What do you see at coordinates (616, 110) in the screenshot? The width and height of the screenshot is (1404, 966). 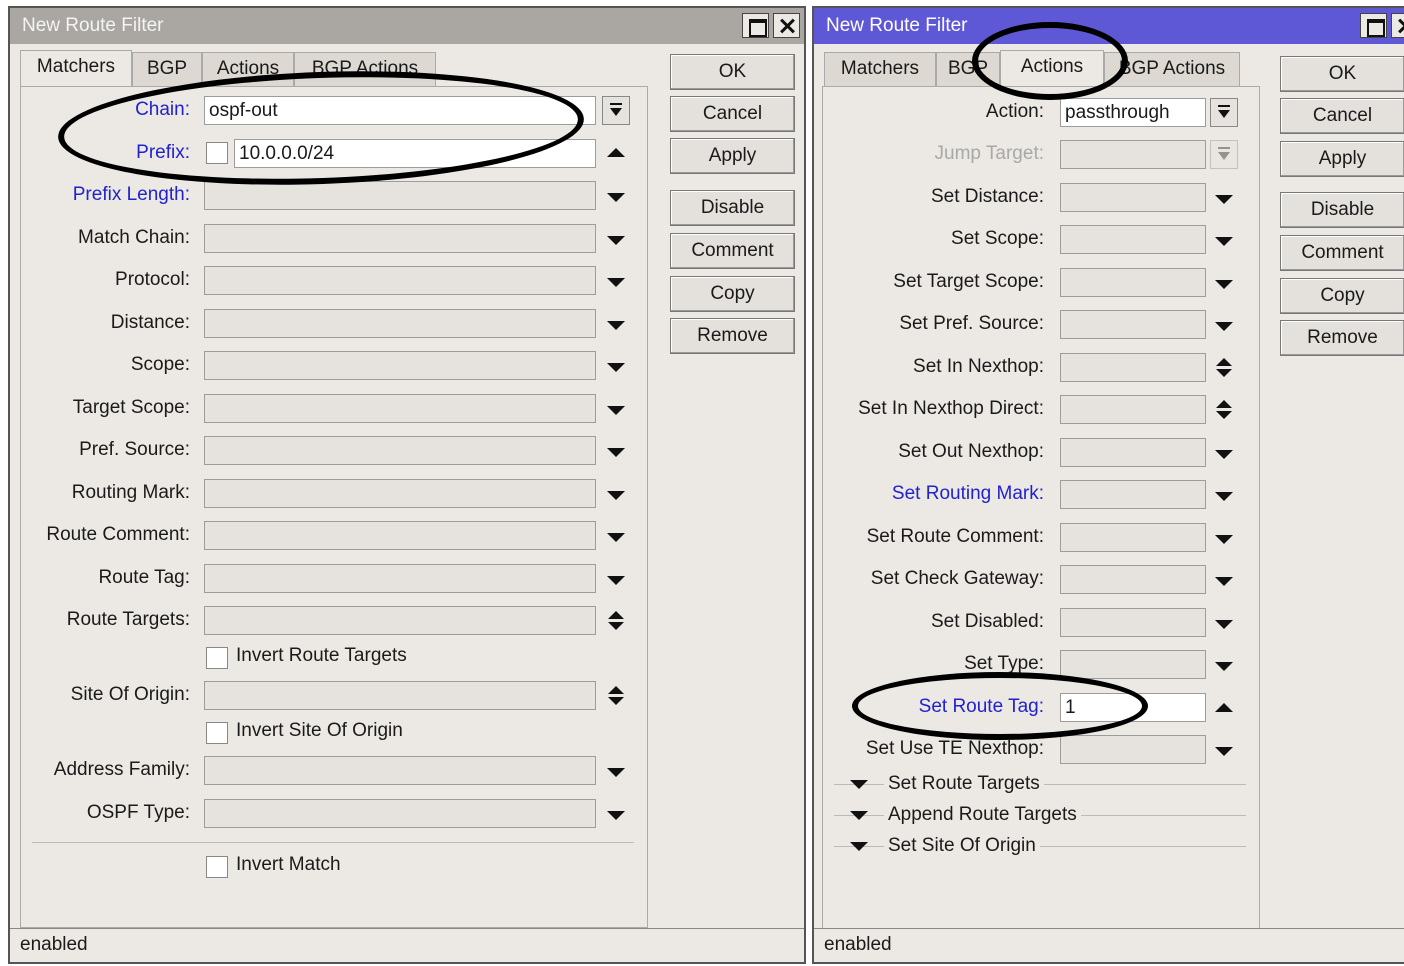 I see `chain-dropdown-icon` at bounding box center [616, 110].